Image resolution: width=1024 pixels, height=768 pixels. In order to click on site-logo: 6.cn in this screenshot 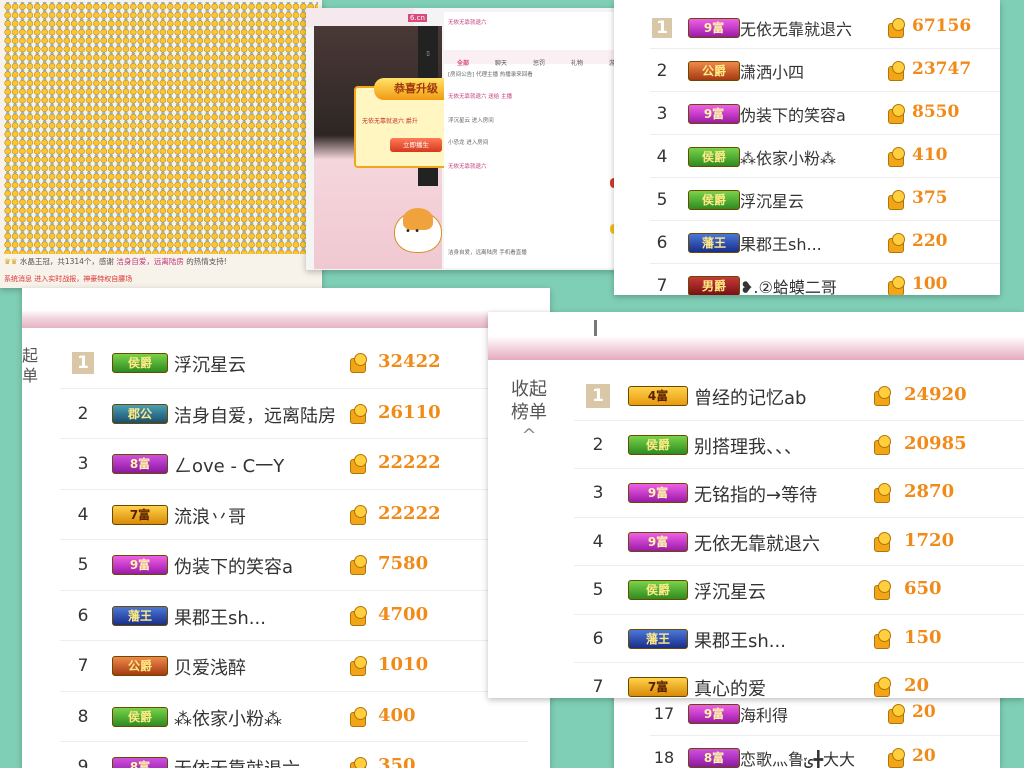, I will do `click(417, 18)`.